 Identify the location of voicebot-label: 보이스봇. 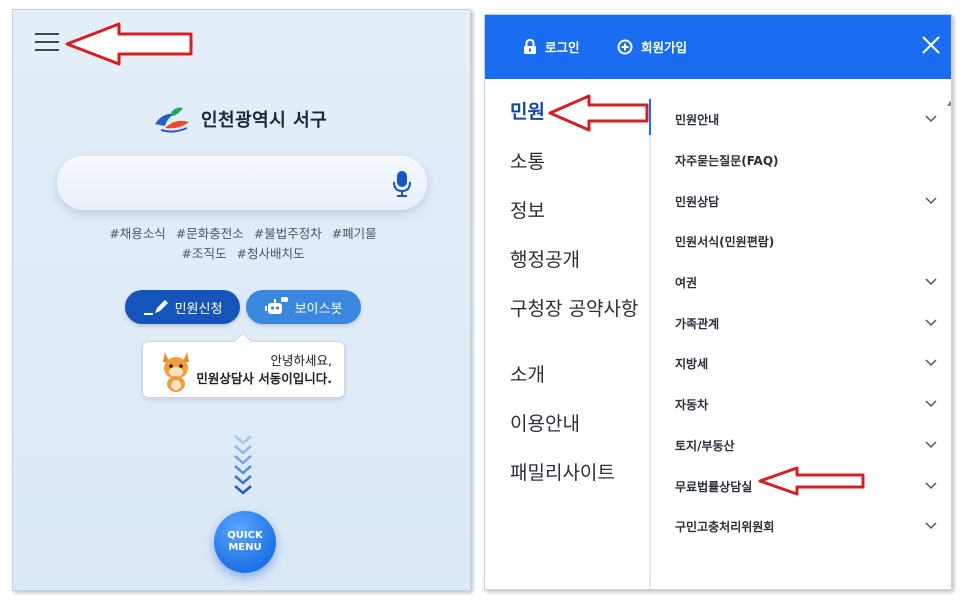
(318, 309).